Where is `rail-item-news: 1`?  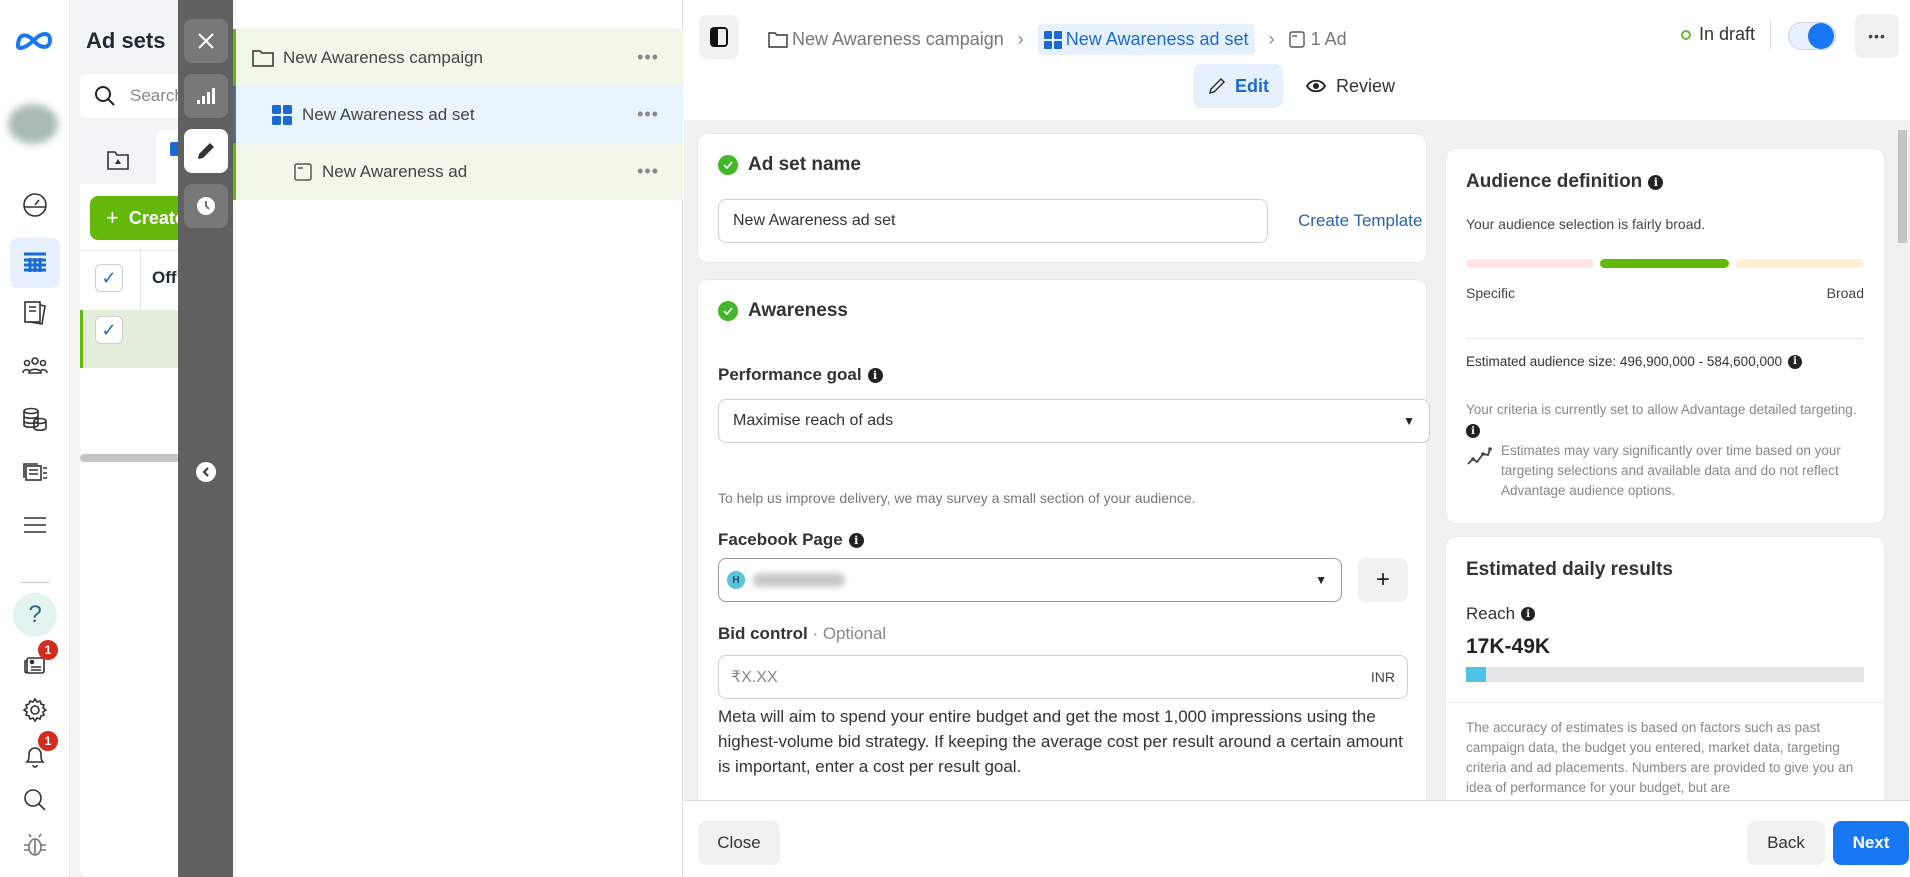 rail-item-news: 1 is located at coordinates (36, 663).